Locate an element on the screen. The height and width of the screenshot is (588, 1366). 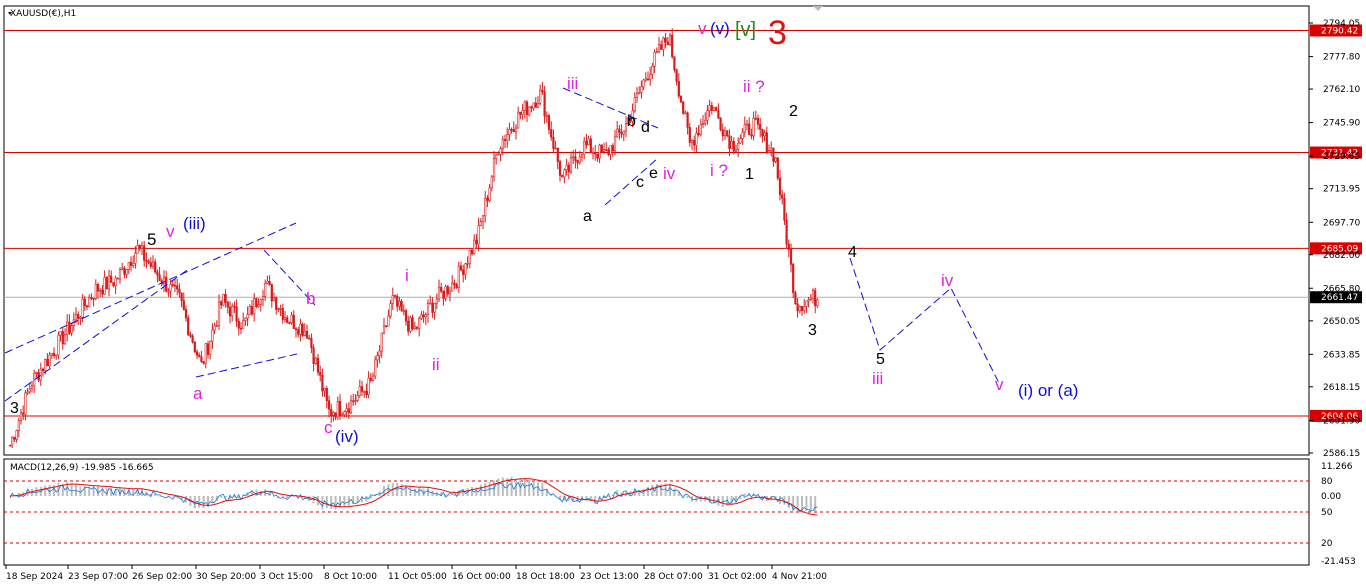
price-tick-label: 2682.00 is located at coordinates (1341, 256).